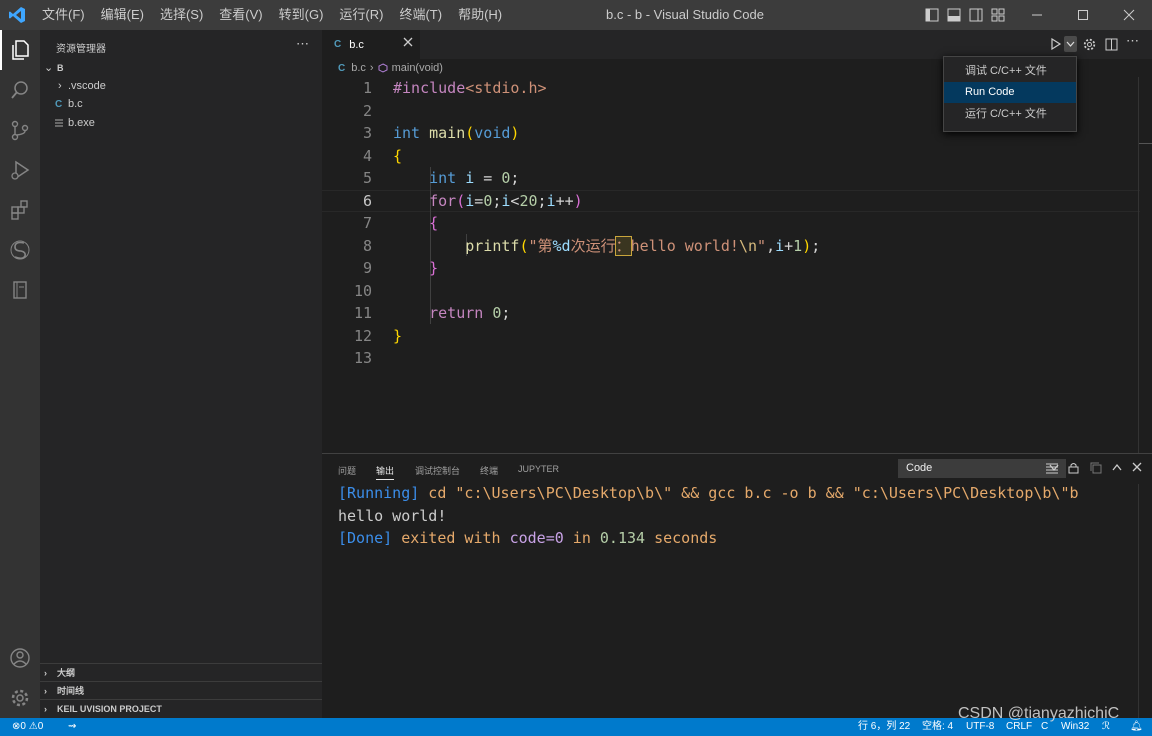 This screenshot has width=1152, height=736. Describe the element at coordinates (976, 15) in the screenshot. I see `toggle-secondary-sidebar-icon` at that location.